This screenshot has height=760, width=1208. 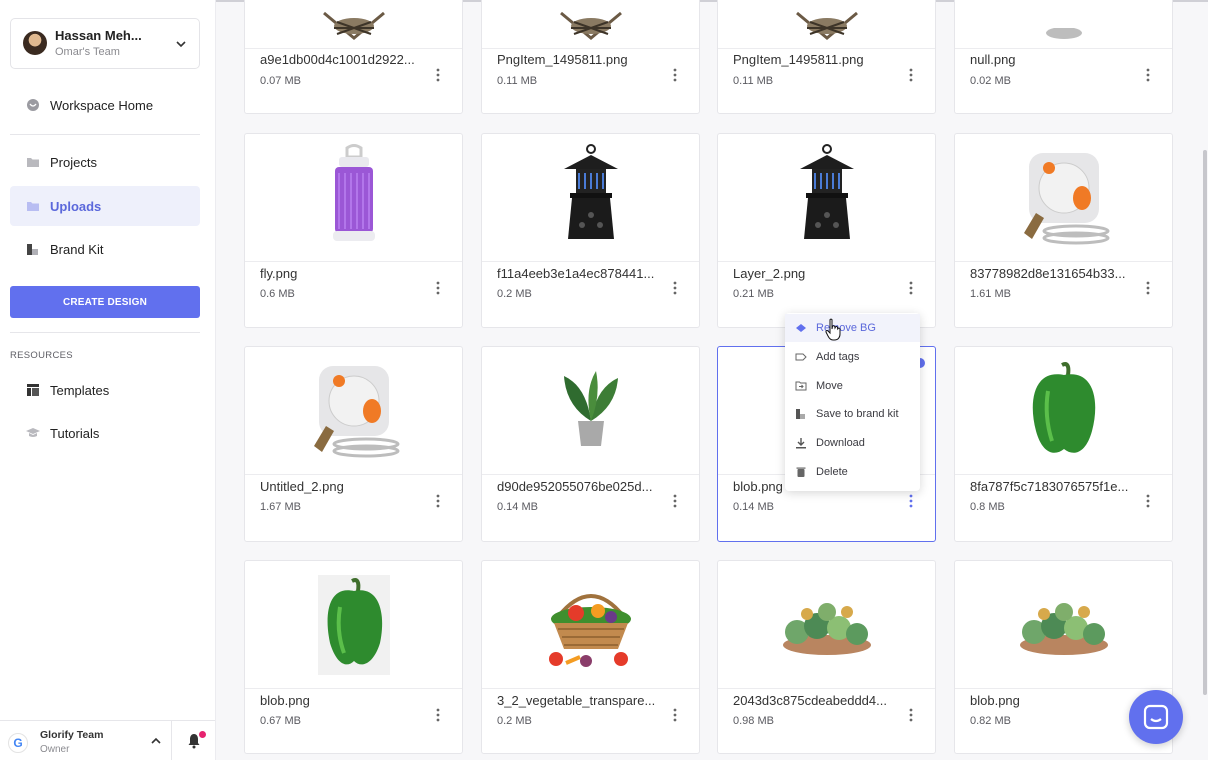 I want to click on trash-icon, so click(x=801, y=472).